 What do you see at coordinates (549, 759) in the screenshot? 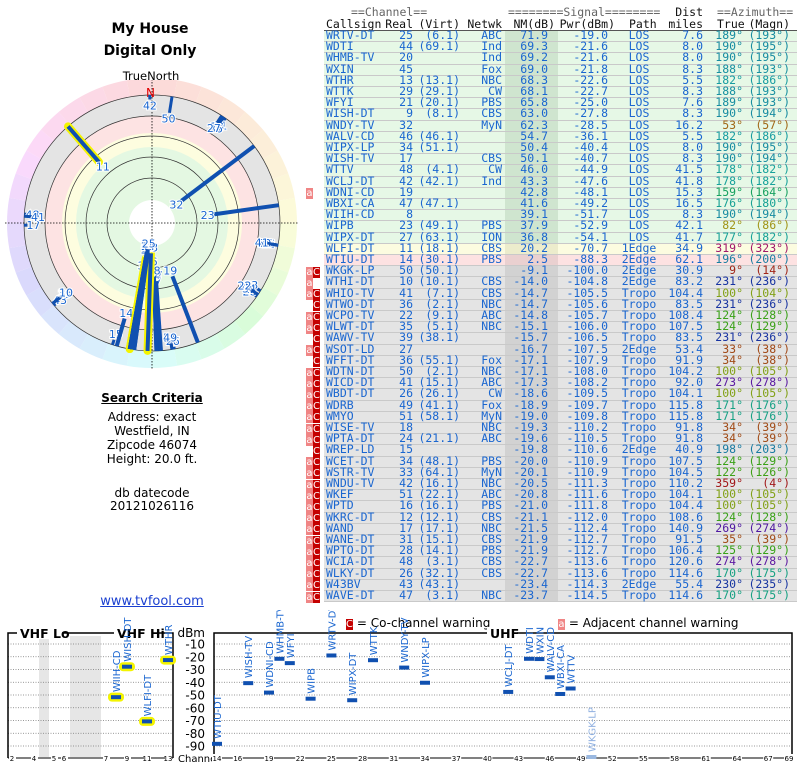
I see `uhf-channel-tick: 46` at bounding box center [549, 759].